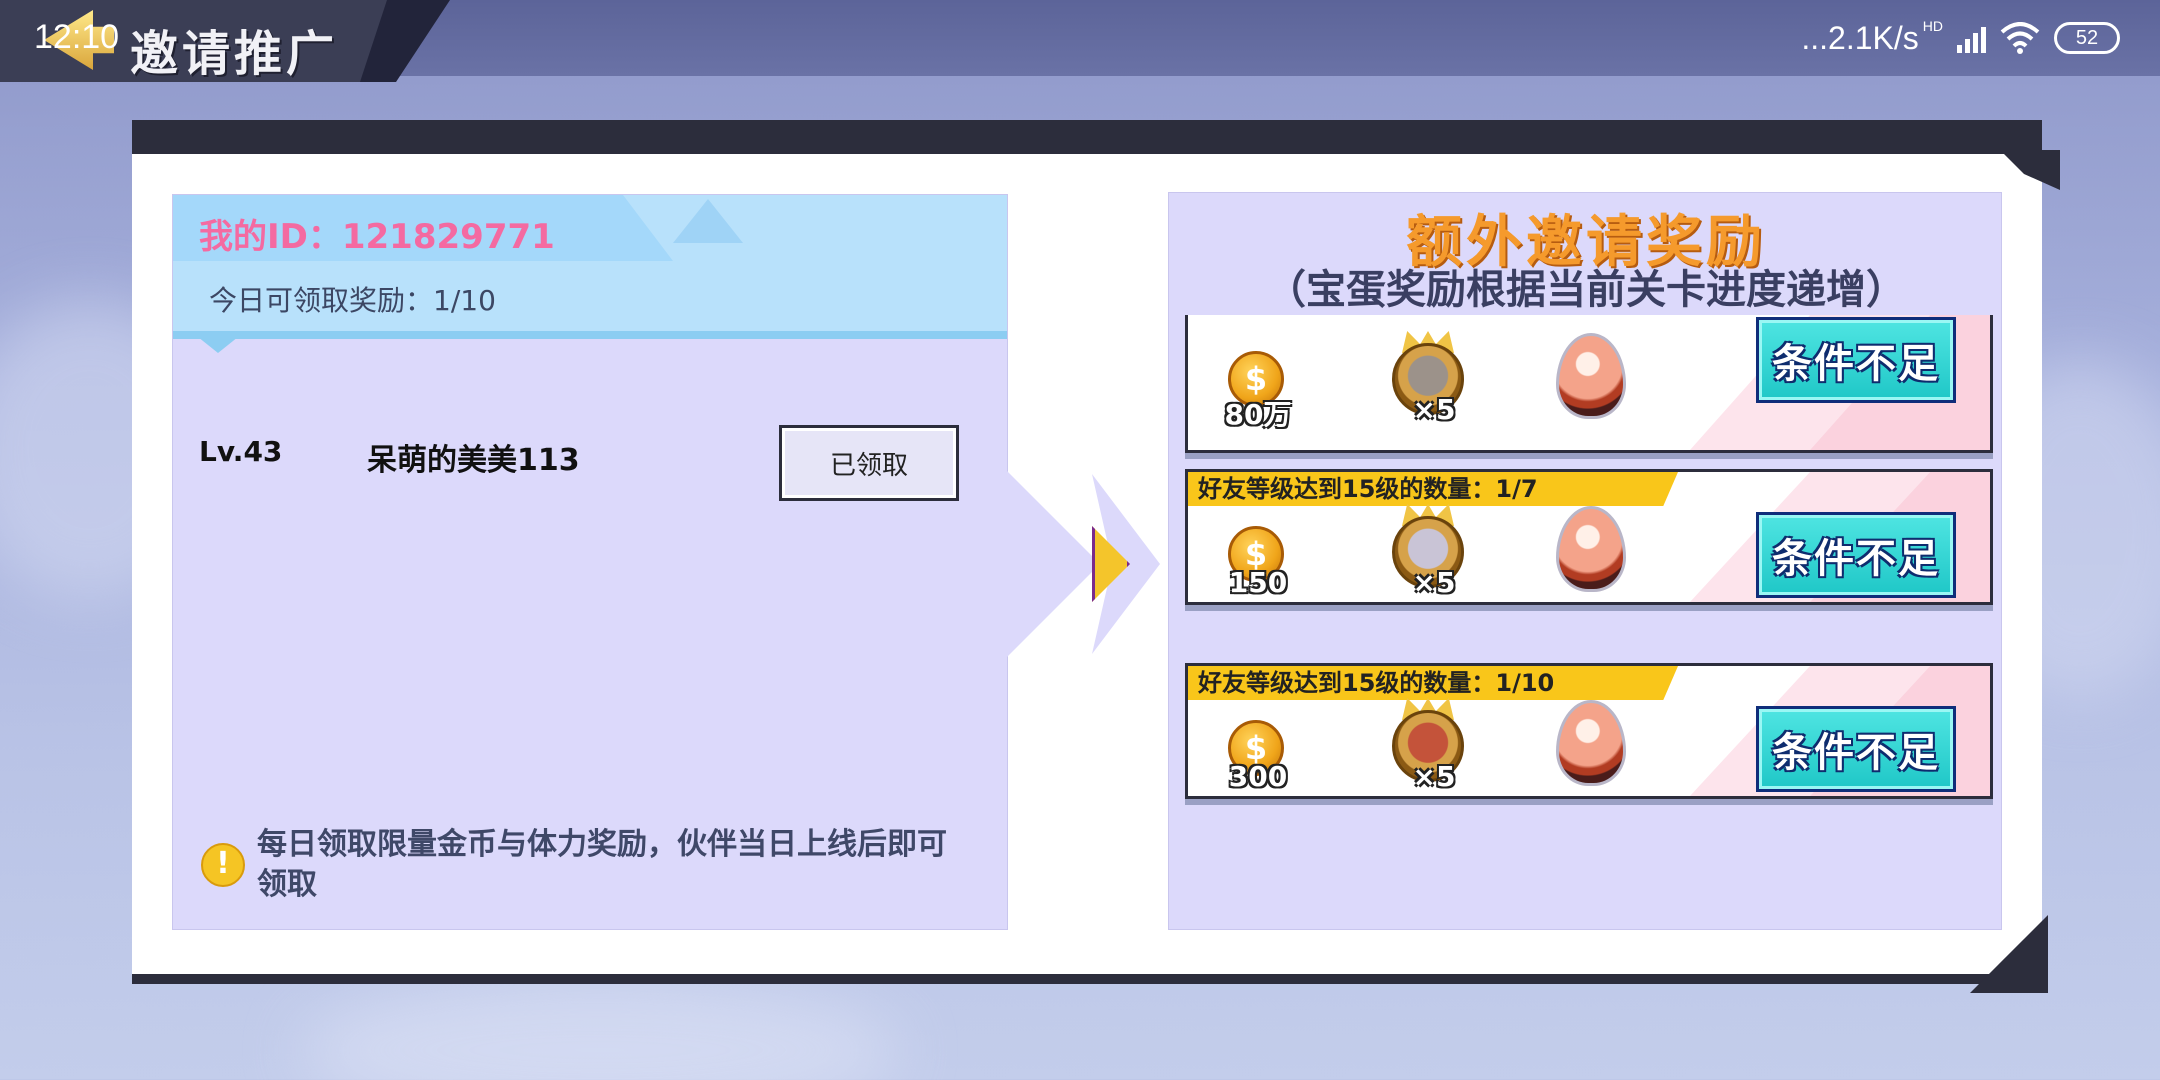 This screenshot has width=2160, height=1080. Describe the element at coordinates (1258, 582) in the screenshot. I see `coin-amount: 150万` at that location.